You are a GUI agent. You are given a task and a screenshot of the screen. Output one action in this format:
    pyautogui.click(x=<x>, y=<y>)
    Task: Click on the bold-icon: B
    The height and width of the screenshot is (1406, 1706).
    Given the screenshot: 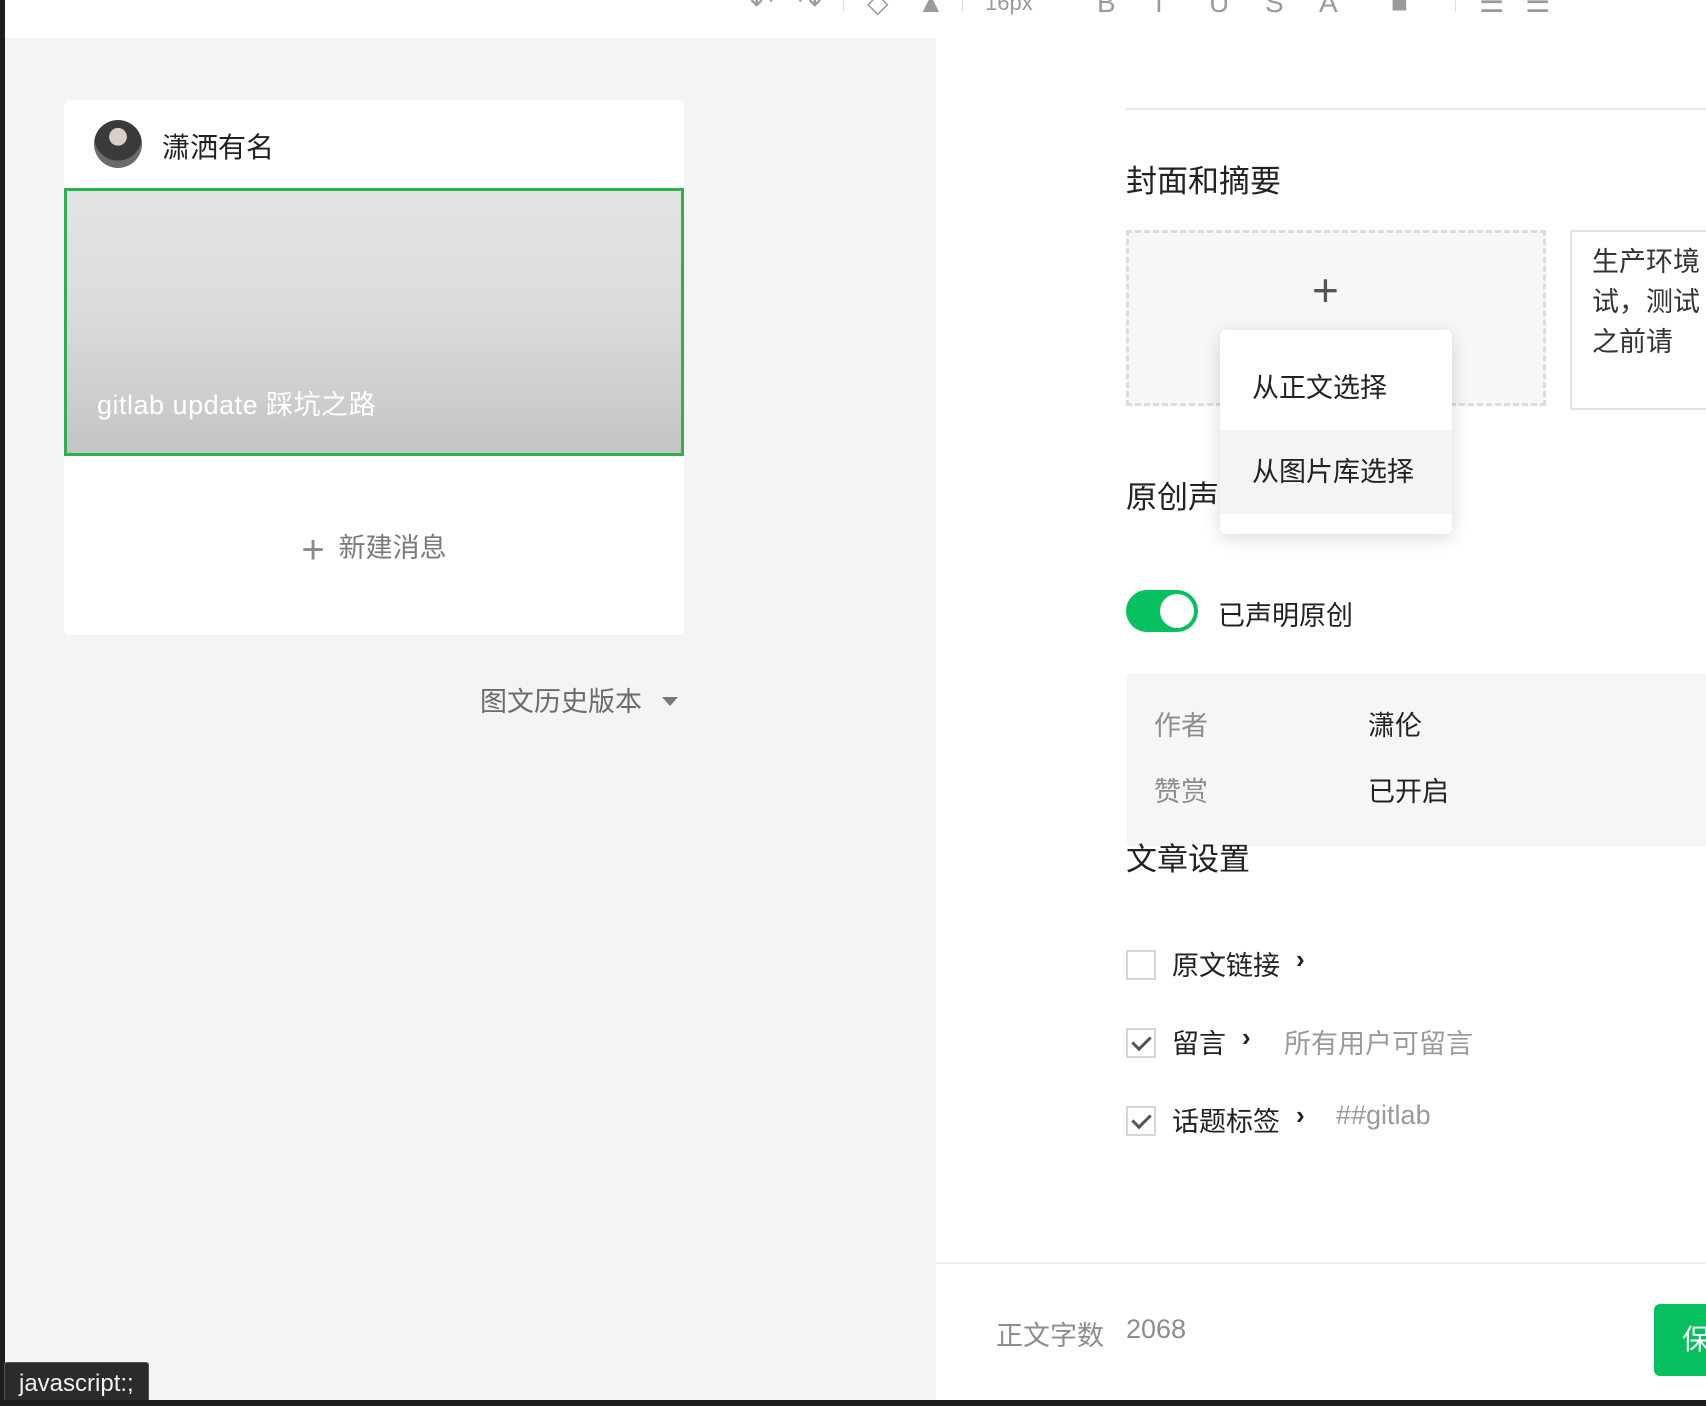 What is the action you would take?
    pyautogui.click(x=1106, y=9)
    